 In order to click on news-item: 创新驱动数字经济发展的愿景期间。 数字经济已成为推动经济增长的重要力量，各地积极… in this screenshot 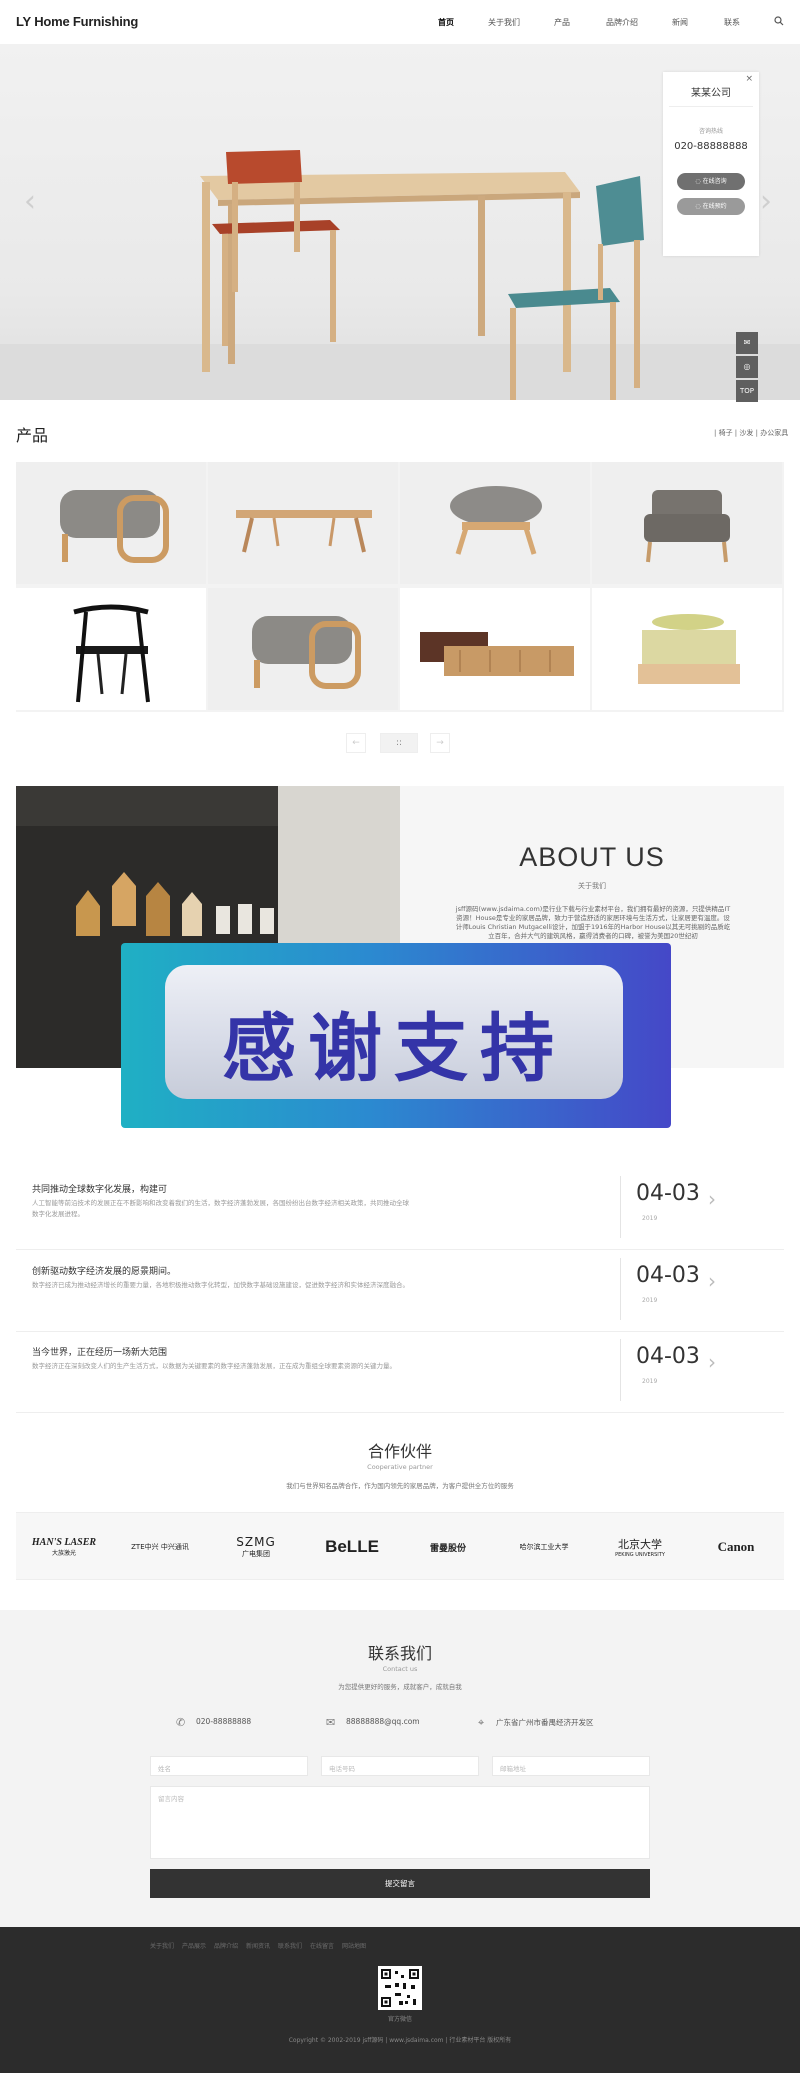, I will do `click(400, 1293)`.